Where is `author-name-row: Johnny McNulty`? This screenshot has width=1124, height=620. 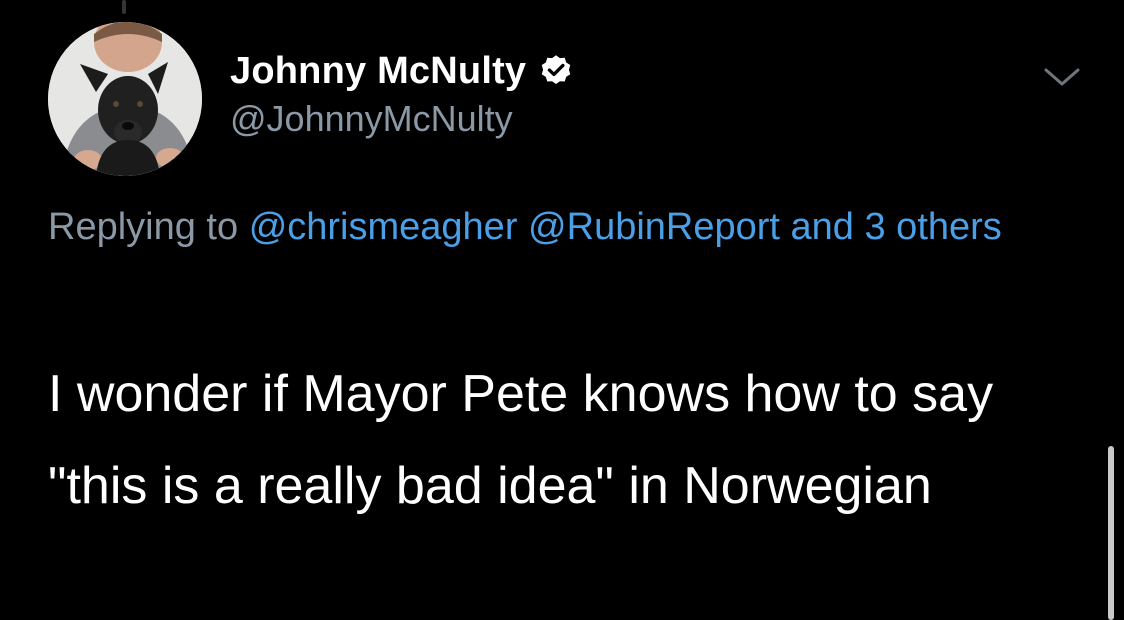 author-name-row: Johnny McNulty is located at coordinates (402, 71).